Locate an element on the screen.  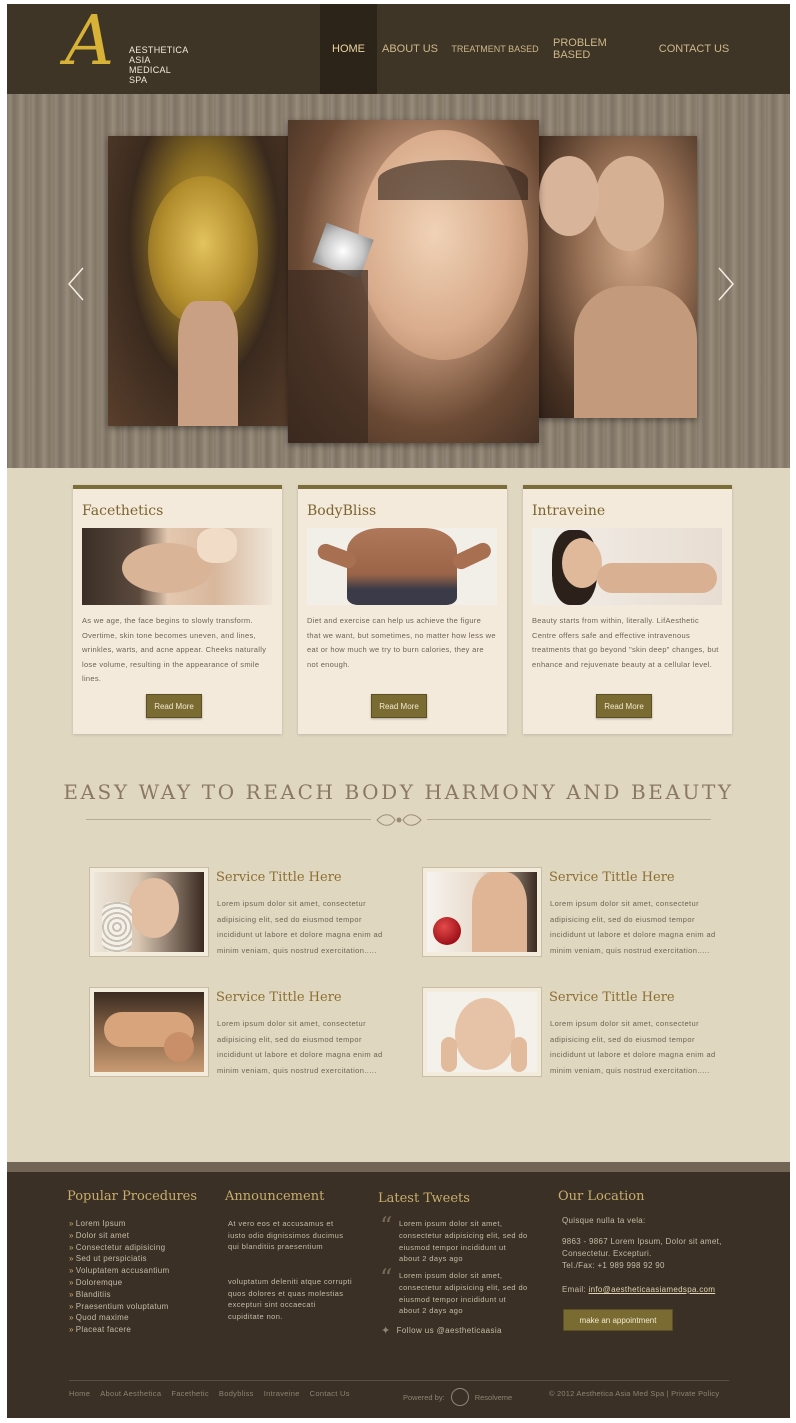
flourish-ornament-icon is located at coordinates (399, 820).